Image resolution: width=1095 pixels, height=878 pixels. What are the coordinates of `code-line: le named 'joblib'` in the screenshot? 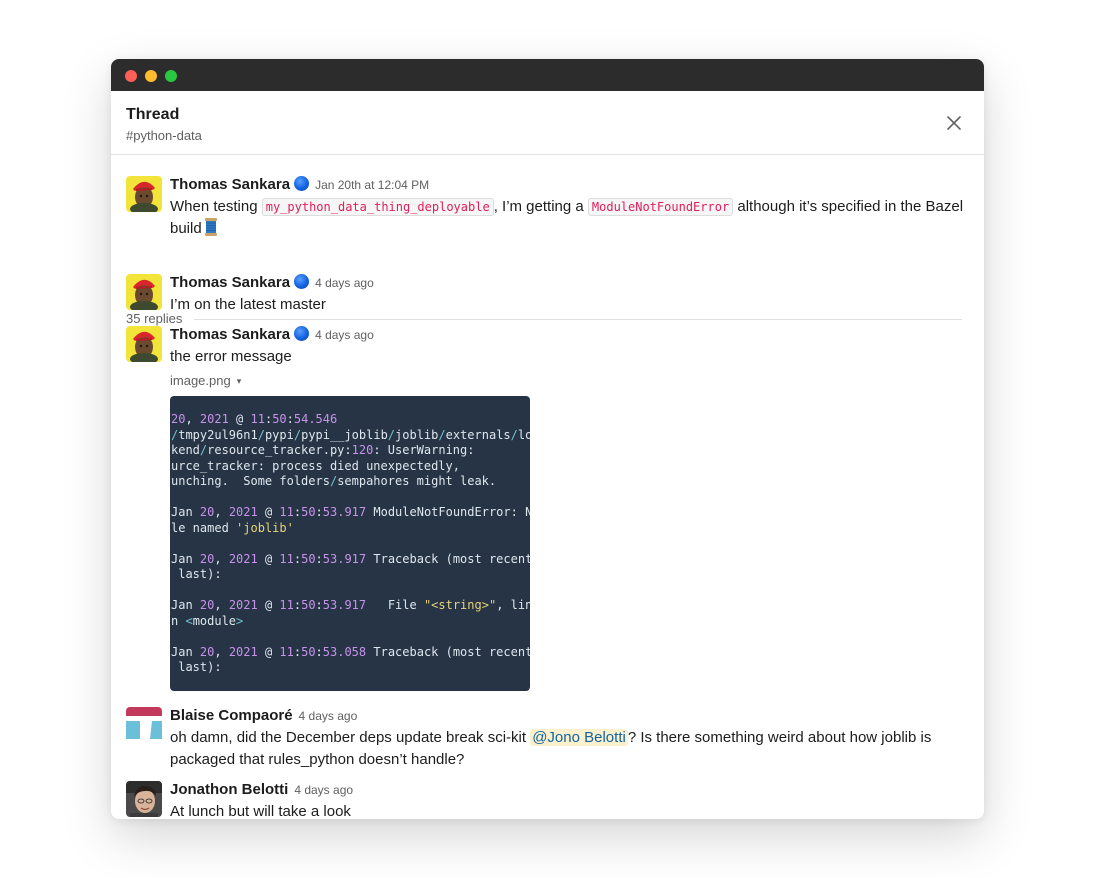 It's located at (232, 527).